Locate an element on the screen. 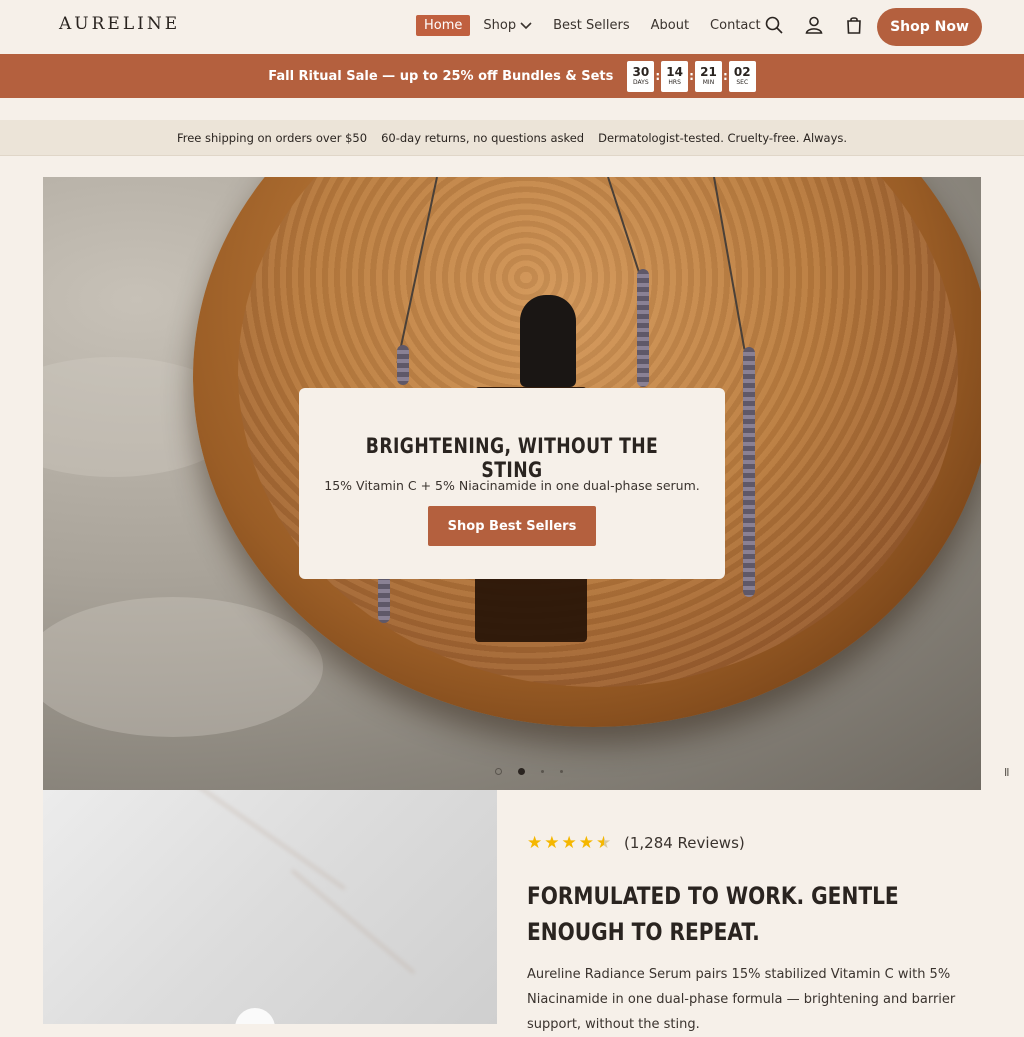 The height and width of the screenshot is (1037, 1024). chevron-down-icon is located at coordinates (526, 25).